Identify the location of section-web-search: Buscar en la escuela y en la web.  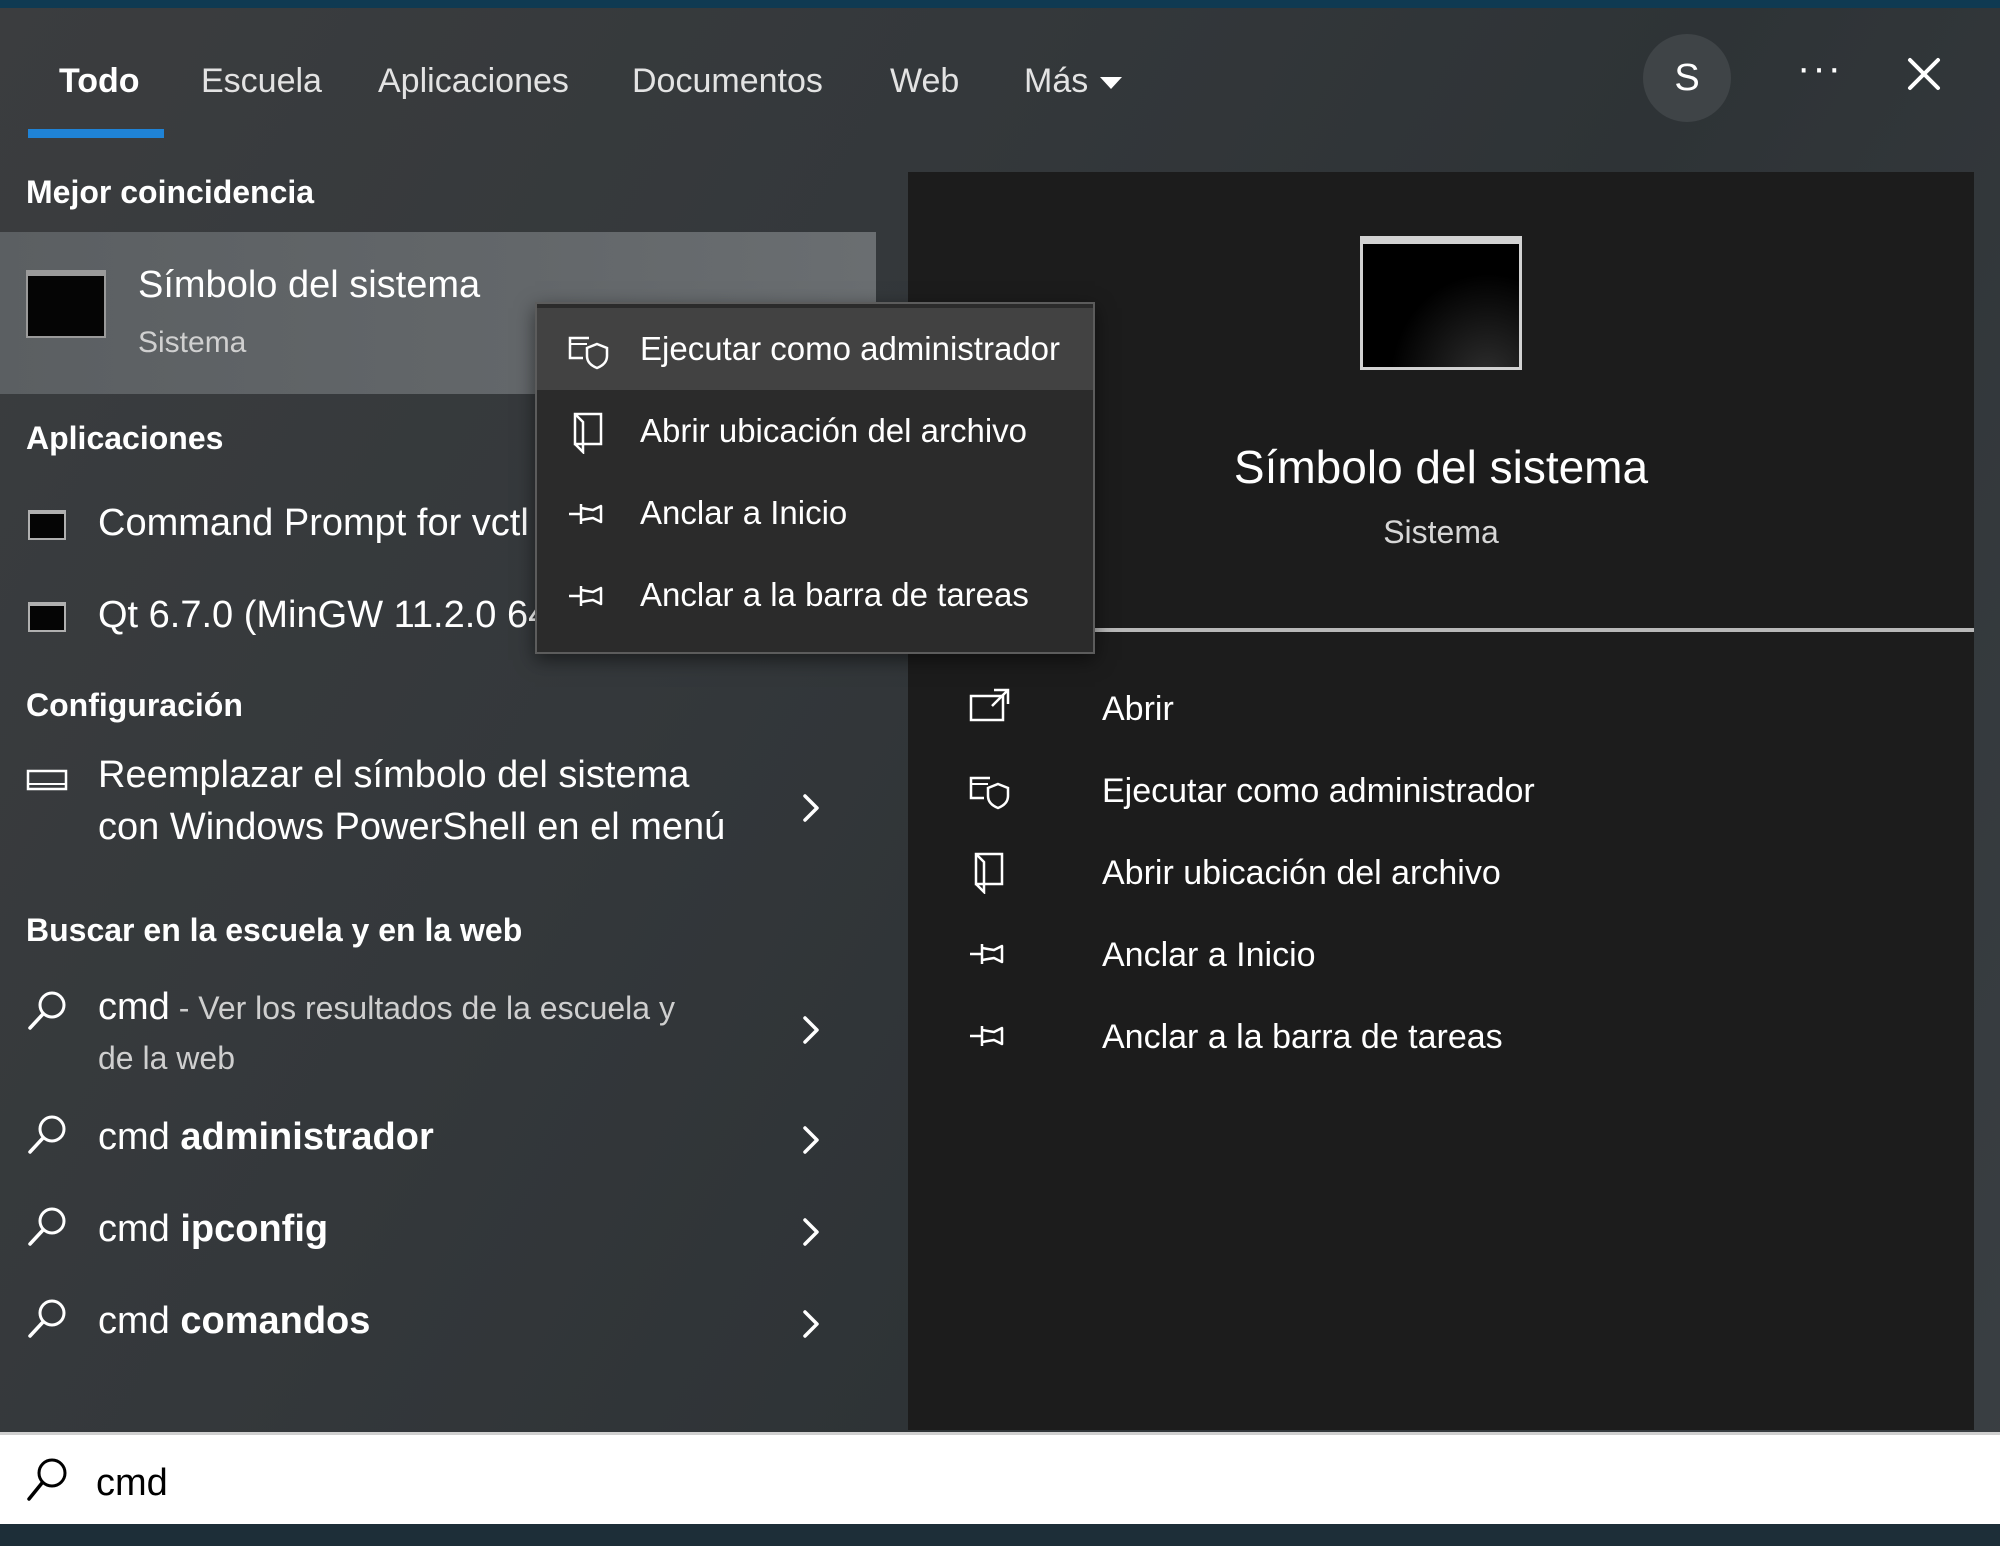
(274, 930).